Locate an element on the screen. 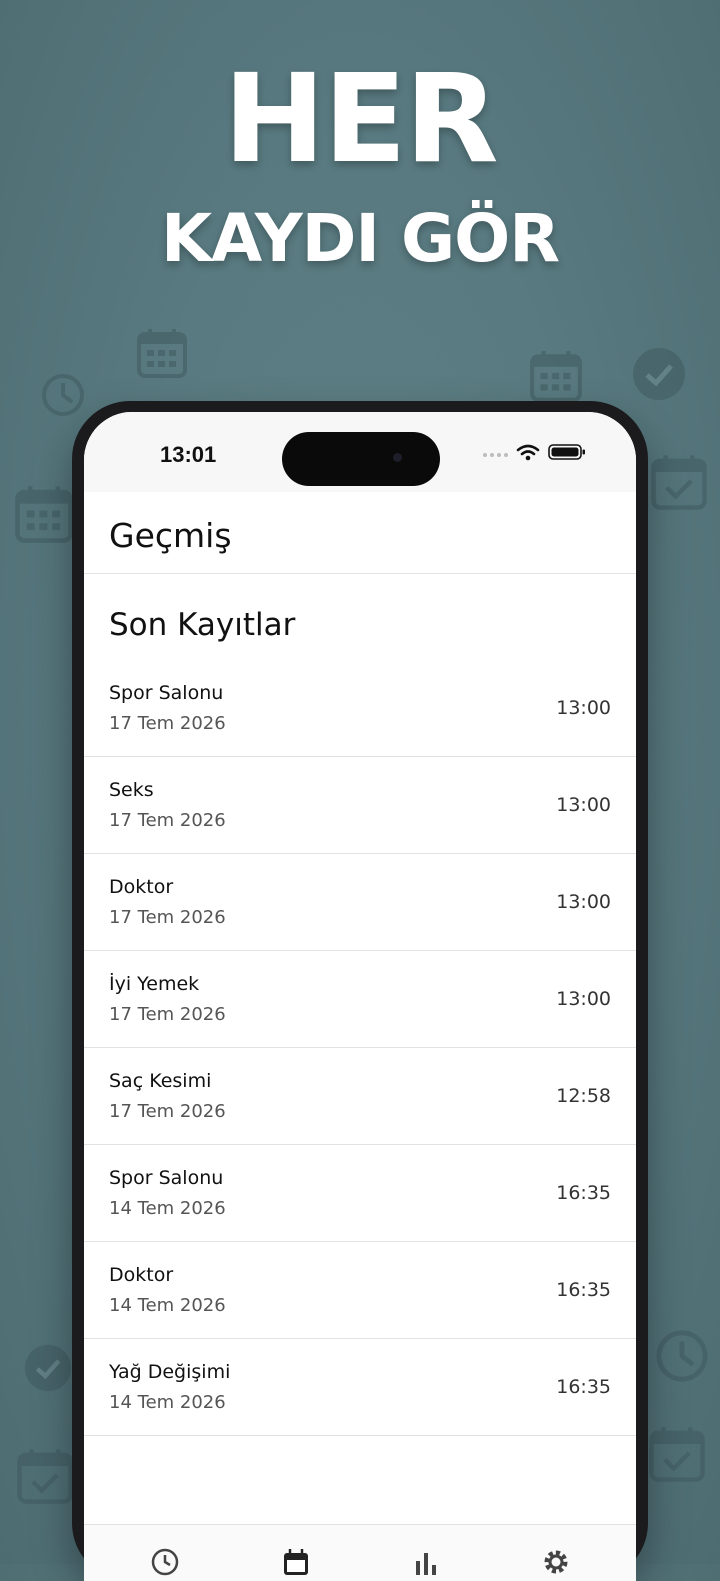 The width and height of the screenshot is (720, 1581). navigation-header: Geçmiş is located at coordinates (360, 533).